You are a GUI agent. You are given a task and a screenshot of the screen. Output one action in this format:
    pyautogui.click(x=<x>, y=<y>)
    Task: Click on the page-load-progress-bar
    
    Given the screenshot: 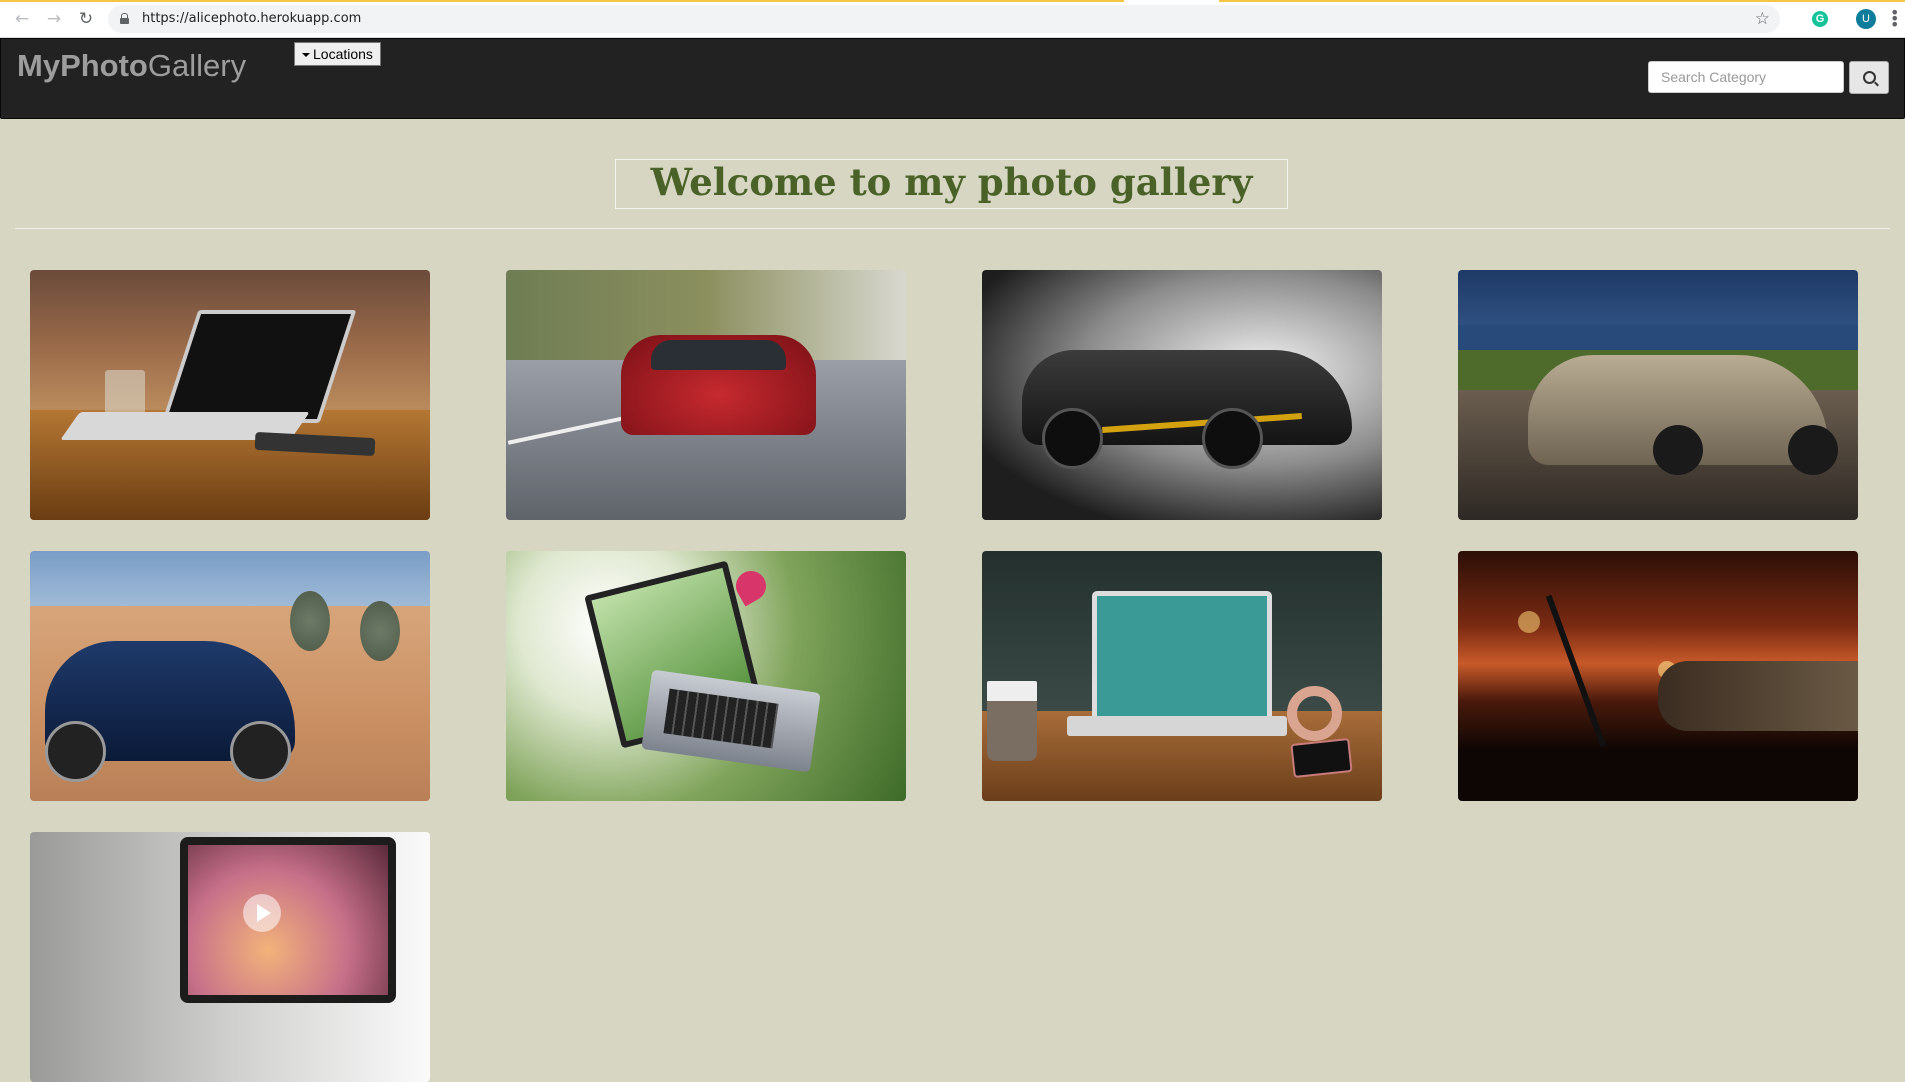 What is the action you would take?
    pyautogui.click(x=952, y=1)
    